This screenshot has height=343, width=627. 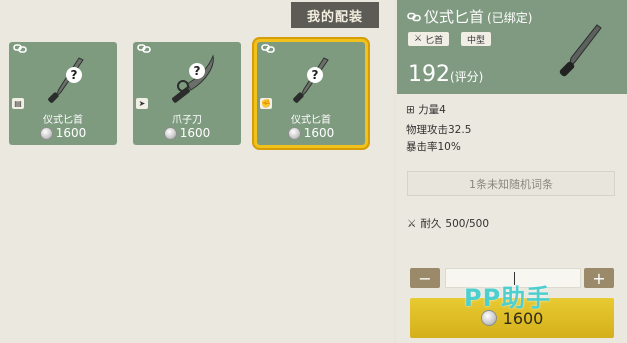 What do you see at coordinates (446, 74) in the screenshot?
I see `item-score: 192(评分)` at bounding box center [446, 74].